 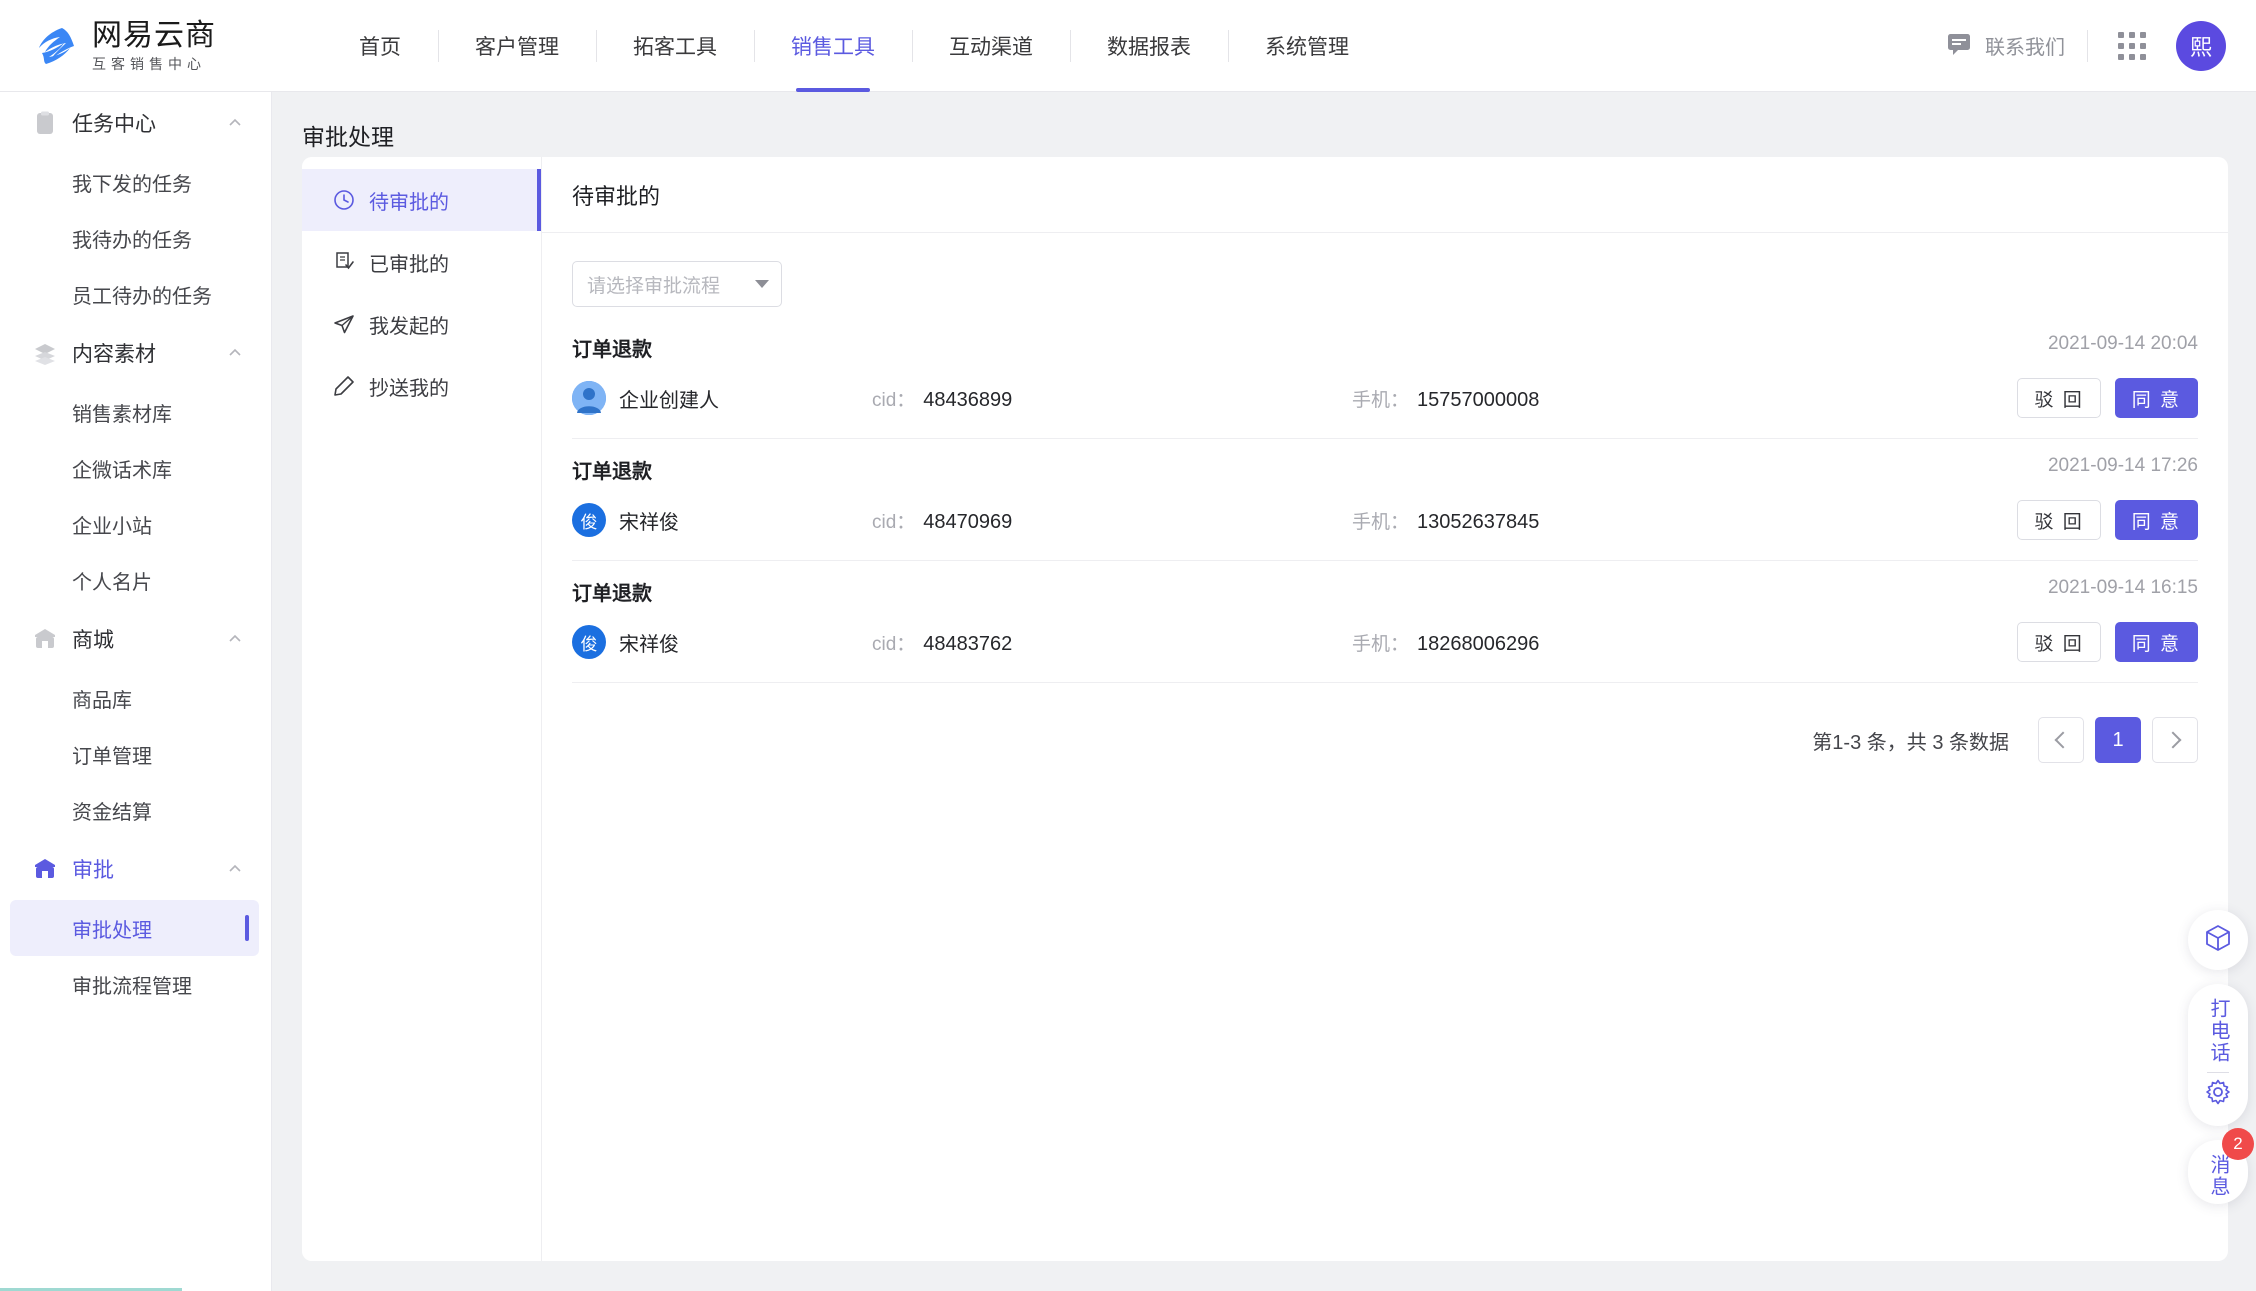 I want to click on page-title: 审批处理, so click(x=348, y=137).